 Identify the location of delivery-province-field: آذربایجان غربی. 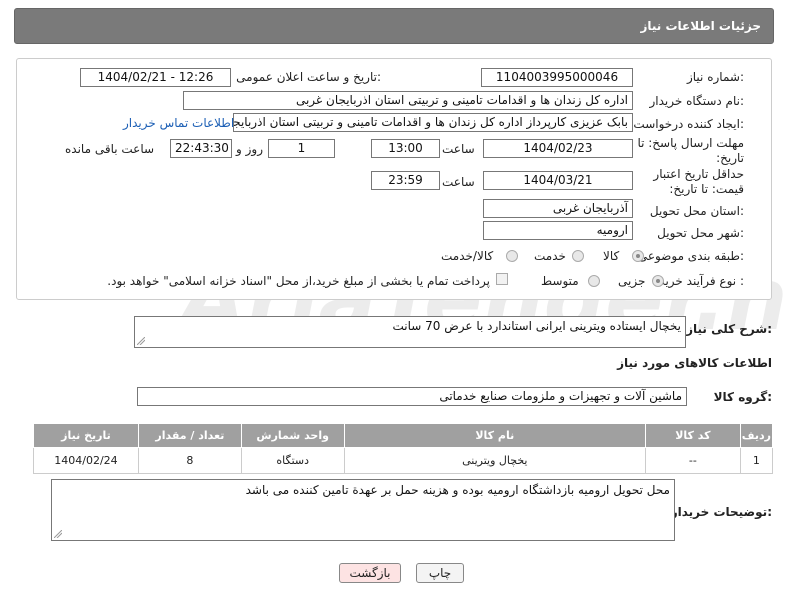
(558, 208).